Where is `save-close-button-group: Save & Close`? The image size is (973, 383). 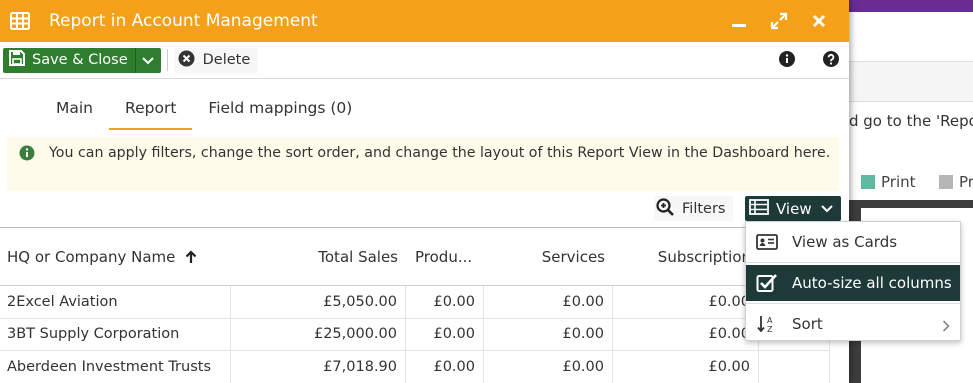 save-close-button-group: Save & Close is located at coordinates (82, 60).